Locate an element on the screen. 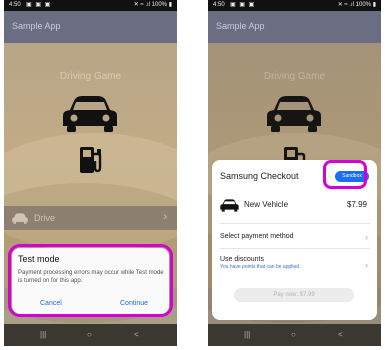 The image size is (385, 350). product-row: New Vehicle $7.99 is located at coordinates (294, 206).